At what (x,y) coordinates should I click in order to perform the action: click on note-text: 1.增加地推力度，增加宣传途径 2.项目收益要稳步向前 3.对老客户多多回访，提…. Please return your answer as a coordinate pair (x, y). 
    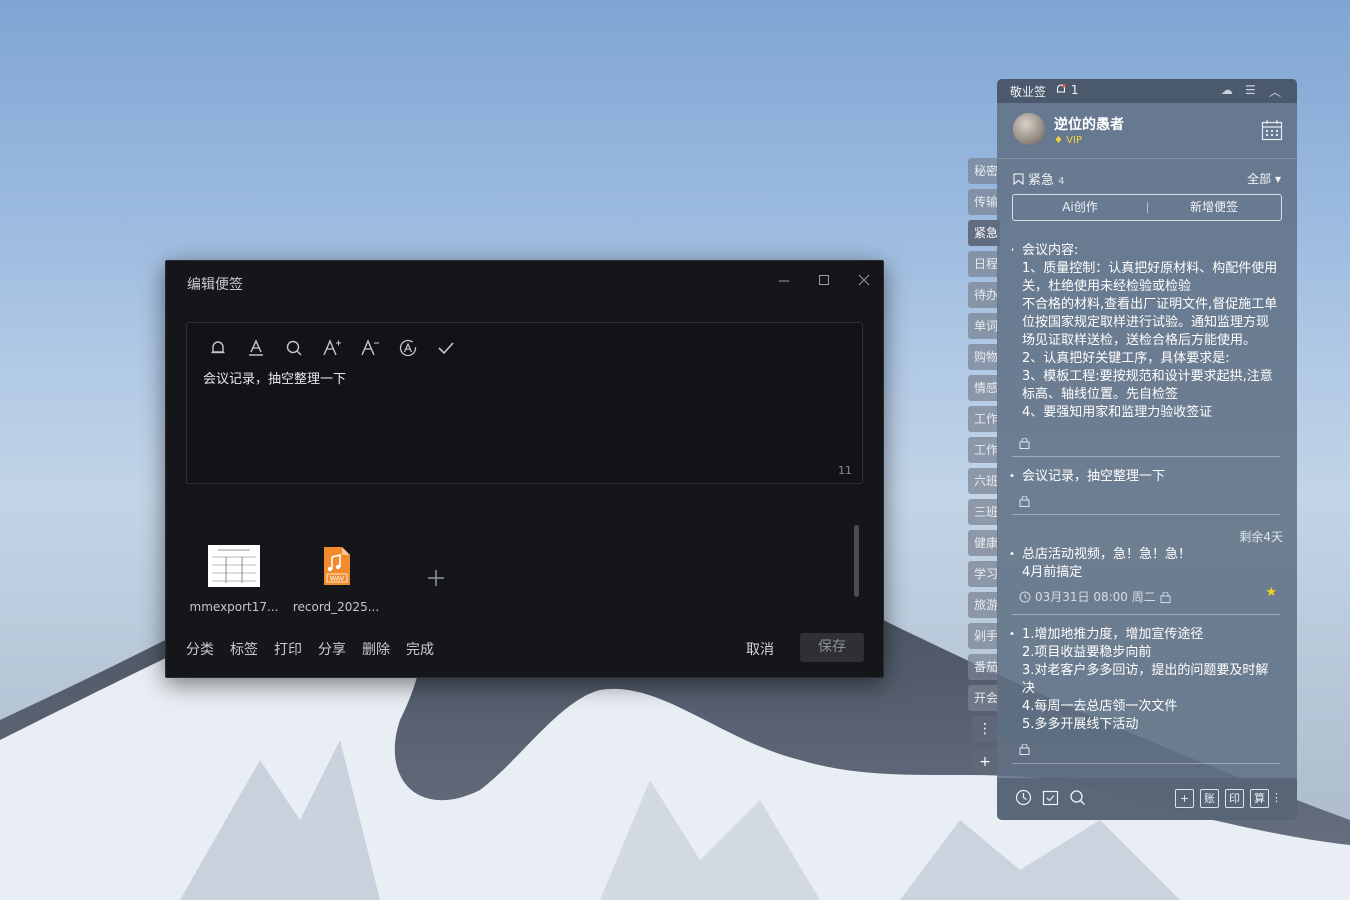
    Looking at the image, I should click on (1145, 679).